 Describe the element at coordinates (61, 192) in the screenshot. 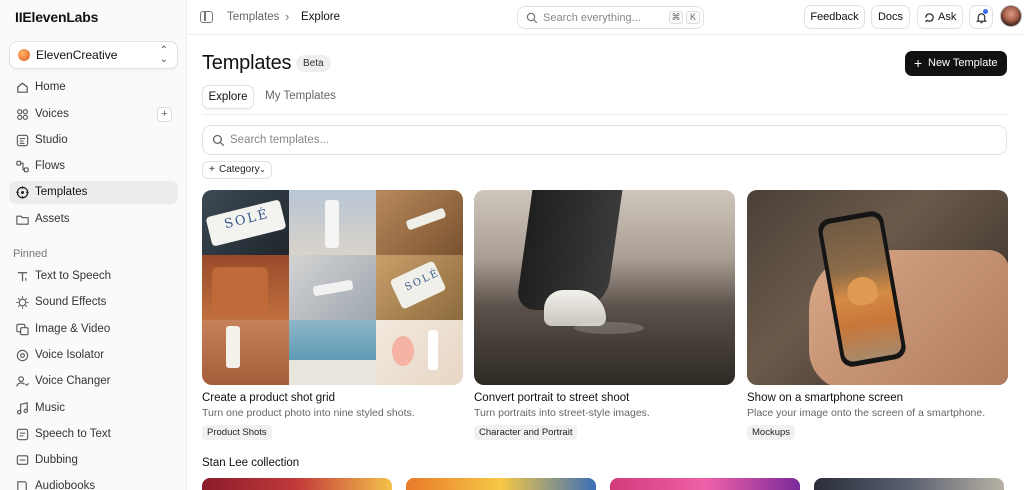

I see `sidebar-item-label: Templates` at that location.